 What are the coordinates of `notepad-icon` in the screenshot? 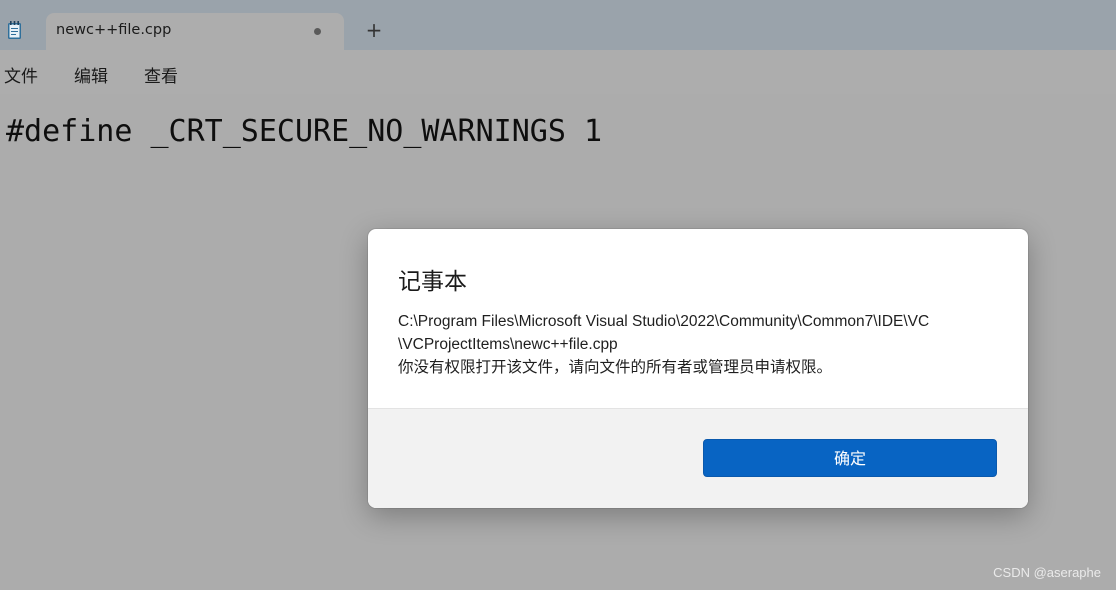 It's located at (14, 30).